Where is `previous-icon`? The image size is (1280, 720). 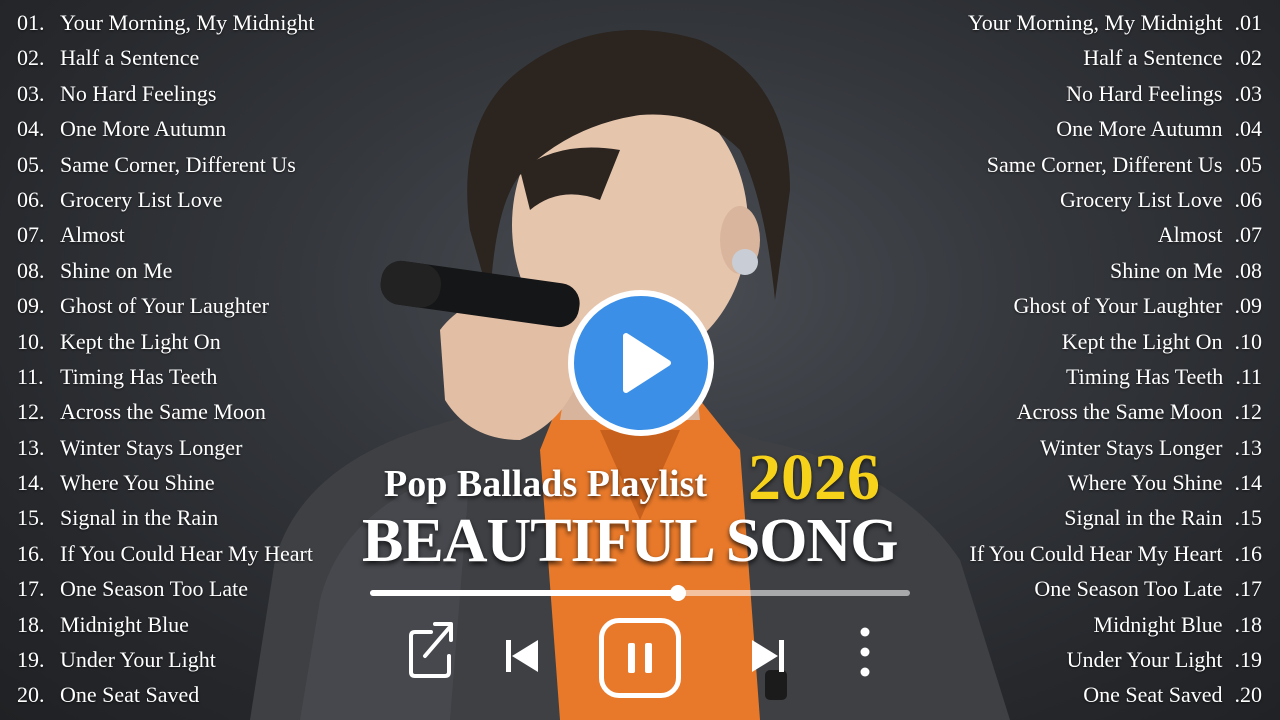
previous-icon is located at coordinates (522, 656).